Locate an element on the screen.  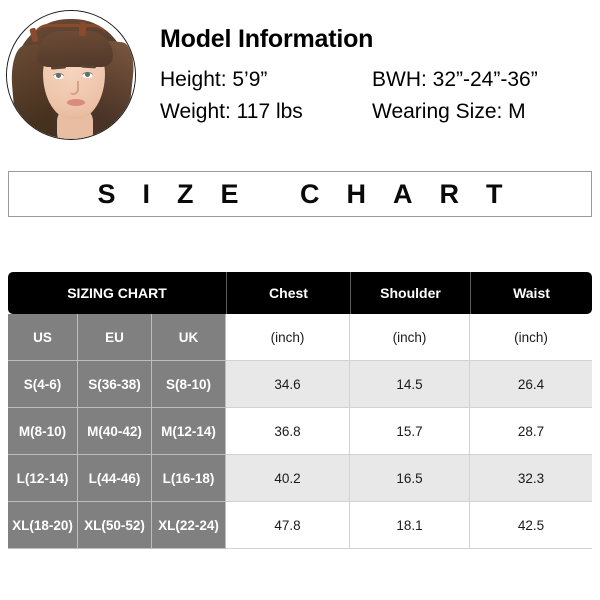
cell-uk: L(16-18) is located at coordinates (189, 478).